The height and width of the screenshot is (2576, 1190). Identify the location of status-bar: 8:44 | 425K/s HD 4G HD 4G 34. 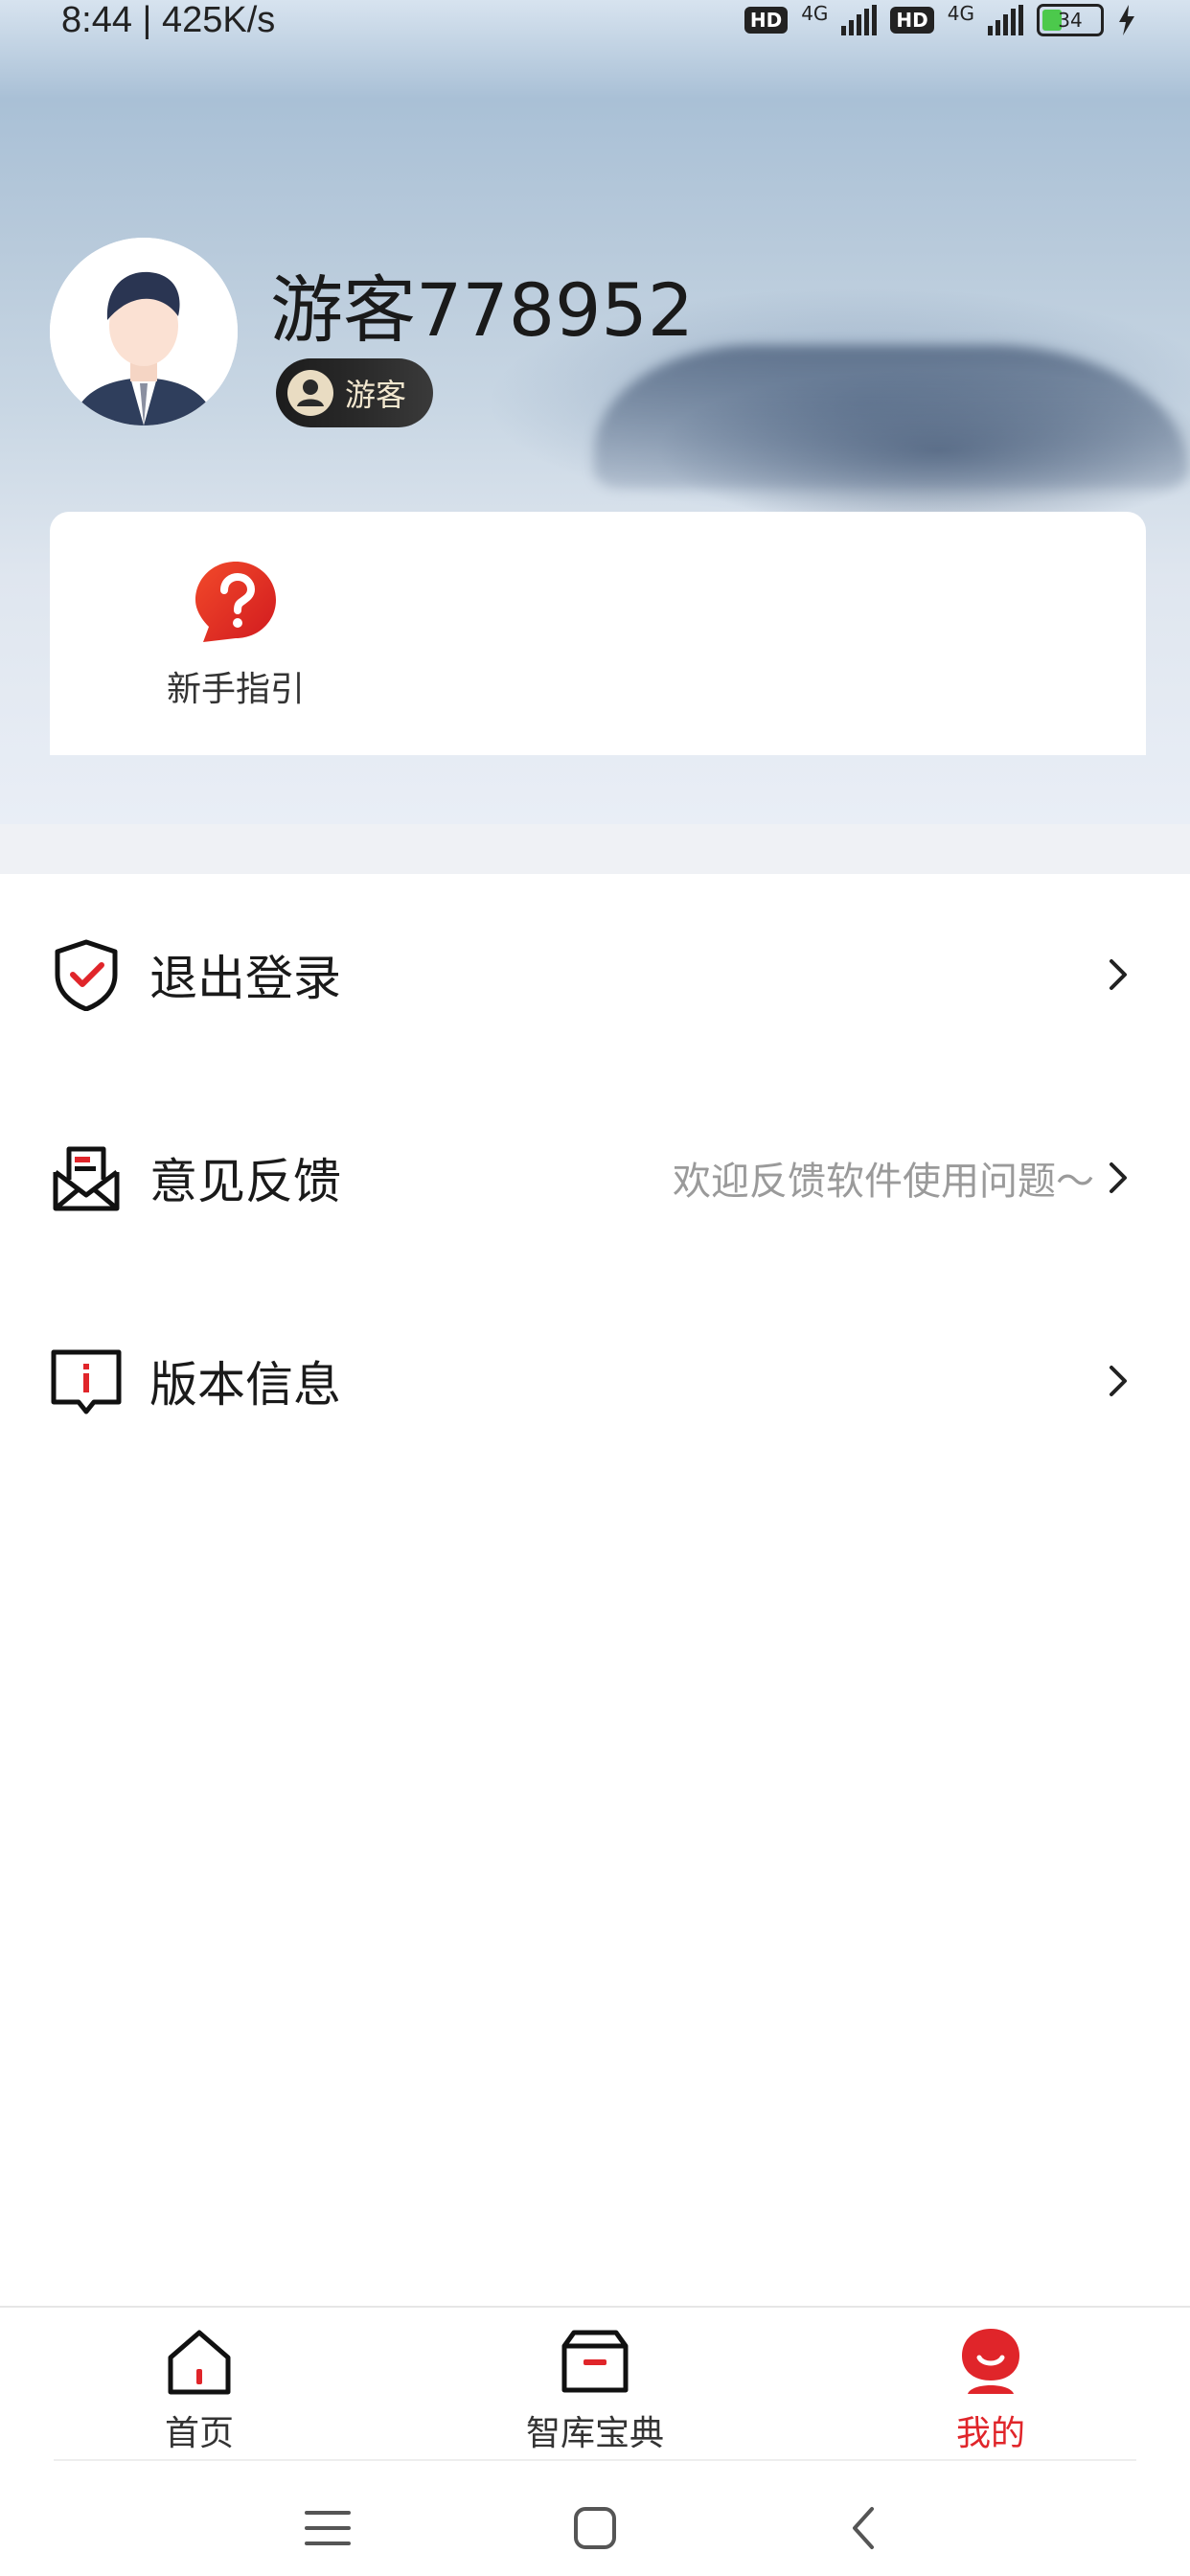
(595, 21).